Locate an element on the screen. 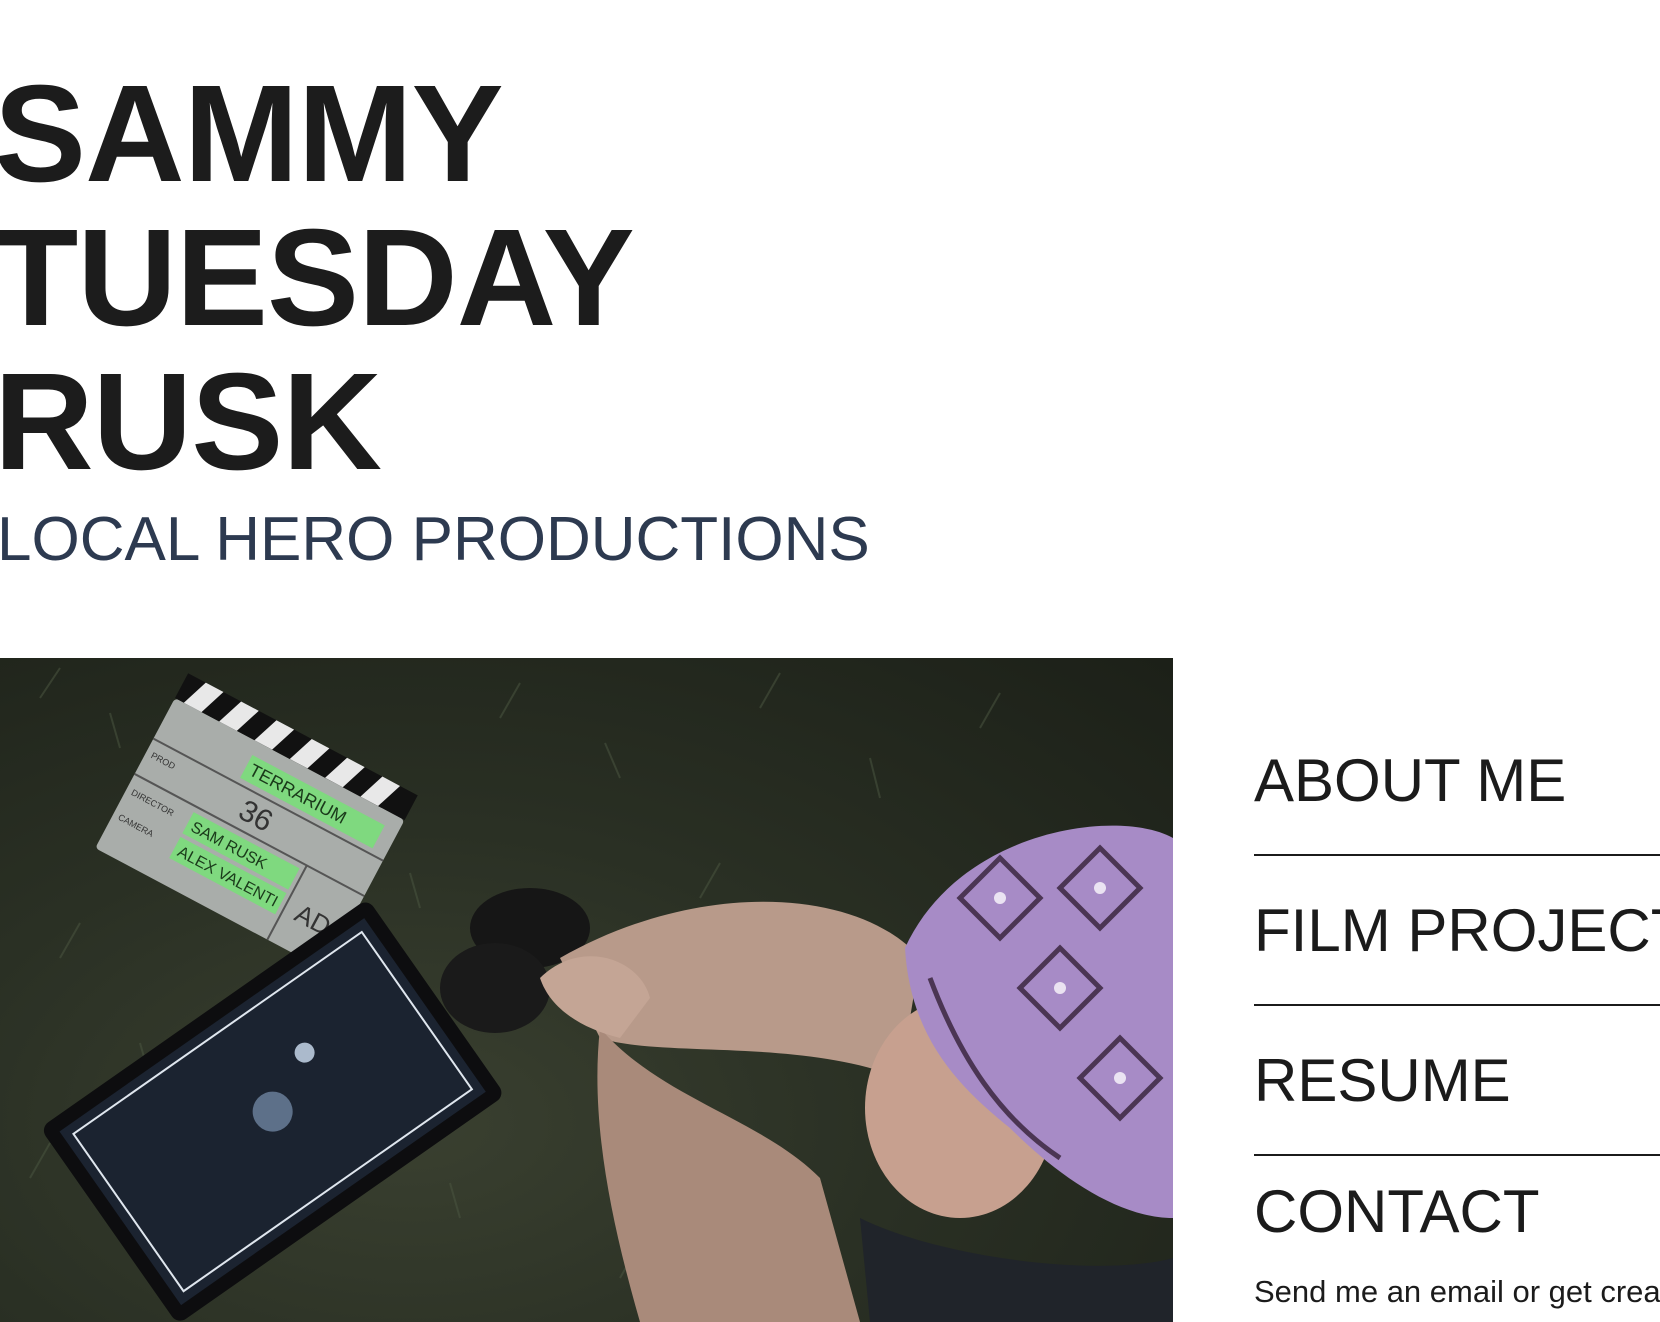 The height and width of the screenshot is (1322, 1660). title-line-1: SAMMY is located at coordinates (252, 134).